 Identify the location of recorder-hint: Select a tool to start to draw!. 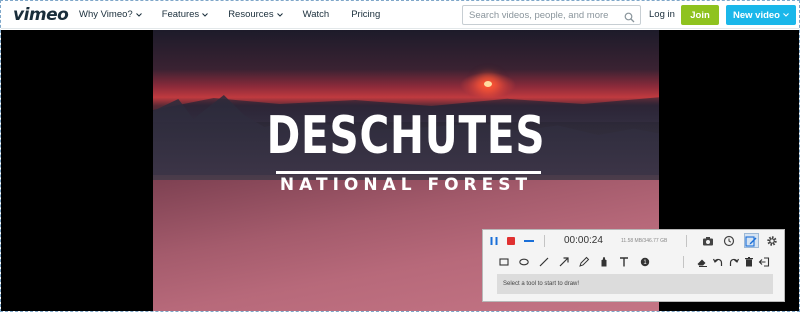
(635, 284).